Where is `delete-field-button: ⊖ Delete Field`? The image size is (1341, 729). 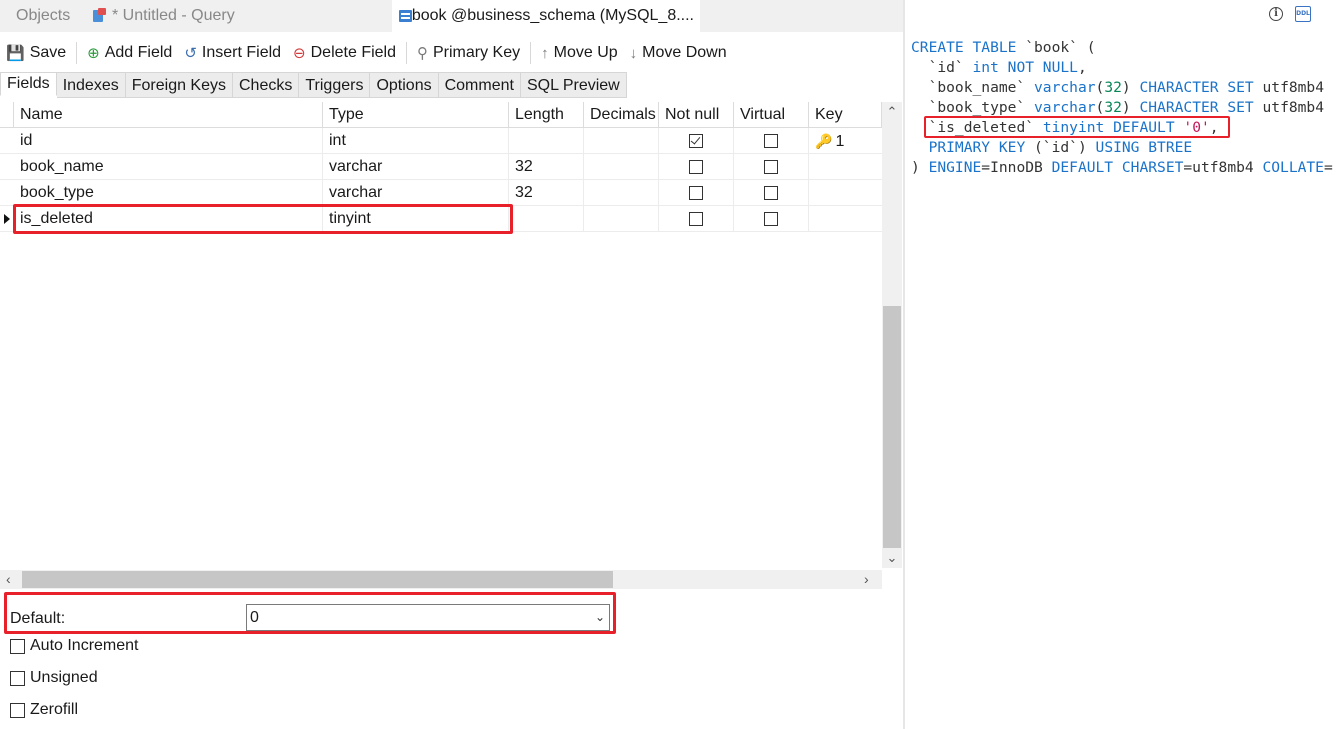 delete-field-button: ⊖ Delete Field is located at coordinates (344, 53).